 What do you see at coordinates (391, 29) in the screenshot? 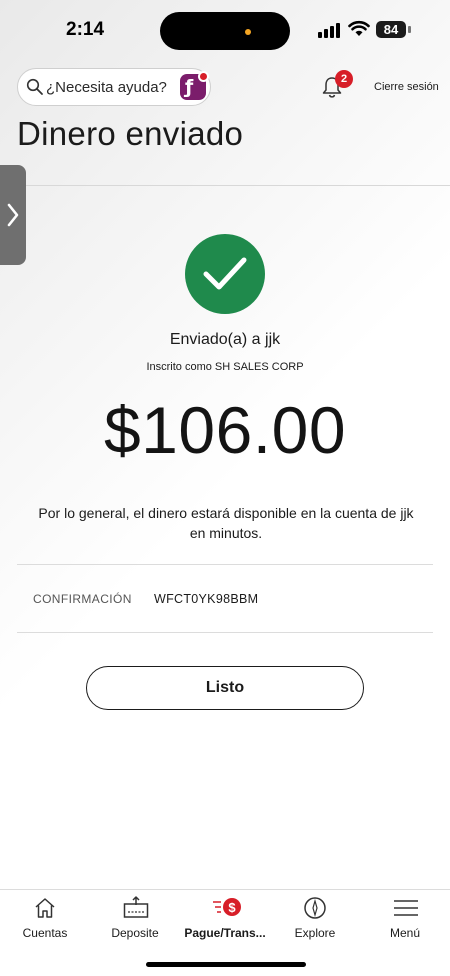
I see `battery-indicator: 84` at bounding box center [391, 29].